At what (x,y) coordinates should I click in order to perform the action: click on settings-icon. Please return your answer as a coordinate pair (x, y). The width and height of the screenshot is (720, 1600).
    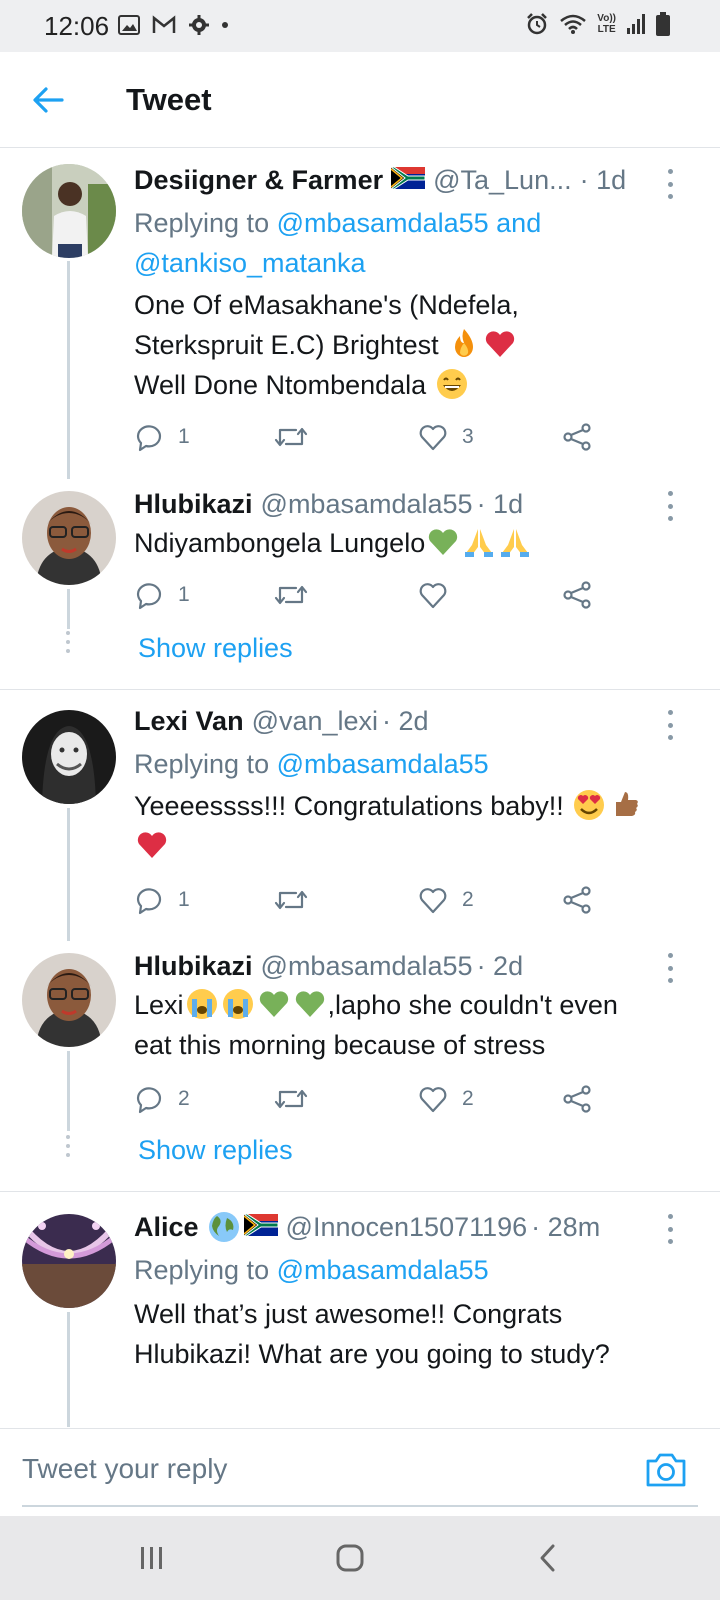
    Looking at the image, I should click on (199, 25).